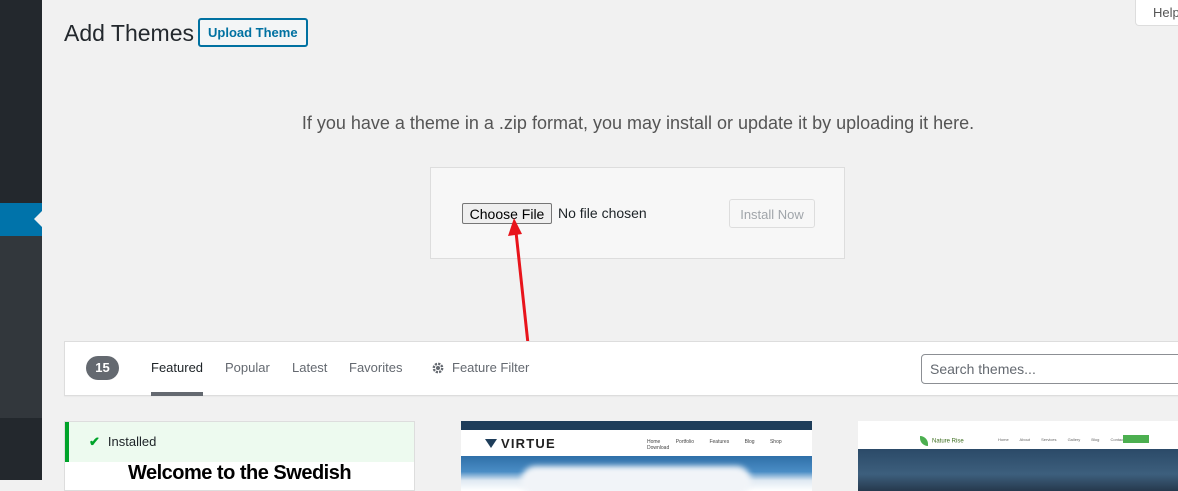 This screenshot has height=491, width=1178. What do you see at coordinates (132, 441) in the screenshot?
I see `installed-label: Installed` at bounding box center [132, 441].